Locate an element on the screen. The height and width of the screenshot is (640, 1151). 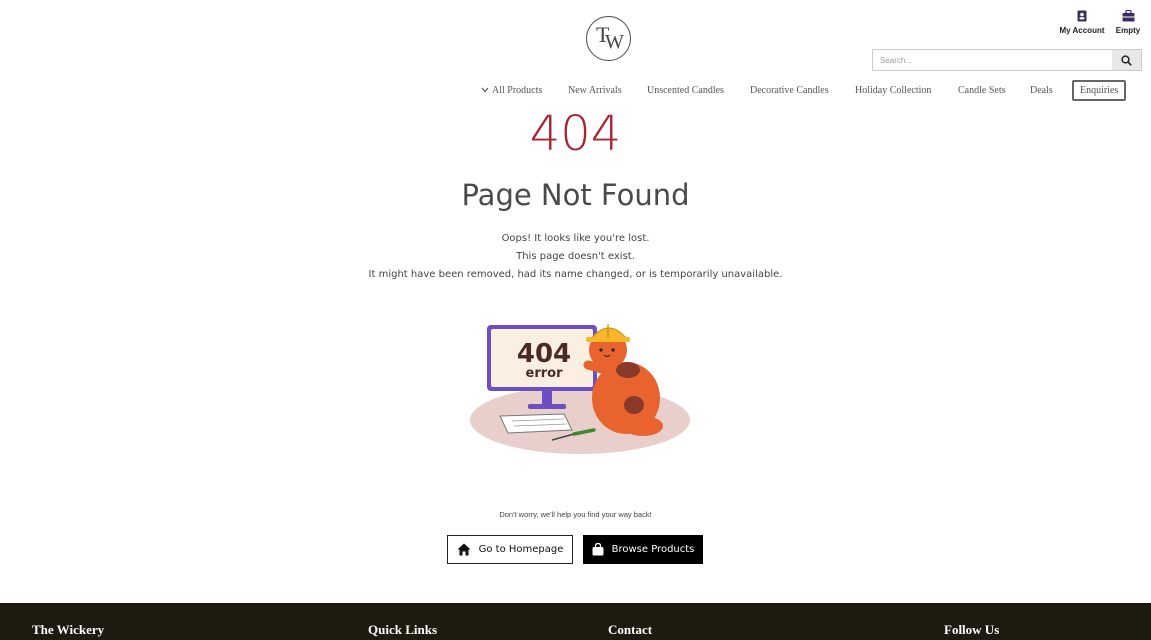
search-bar is located at coordinates (1007, 60).